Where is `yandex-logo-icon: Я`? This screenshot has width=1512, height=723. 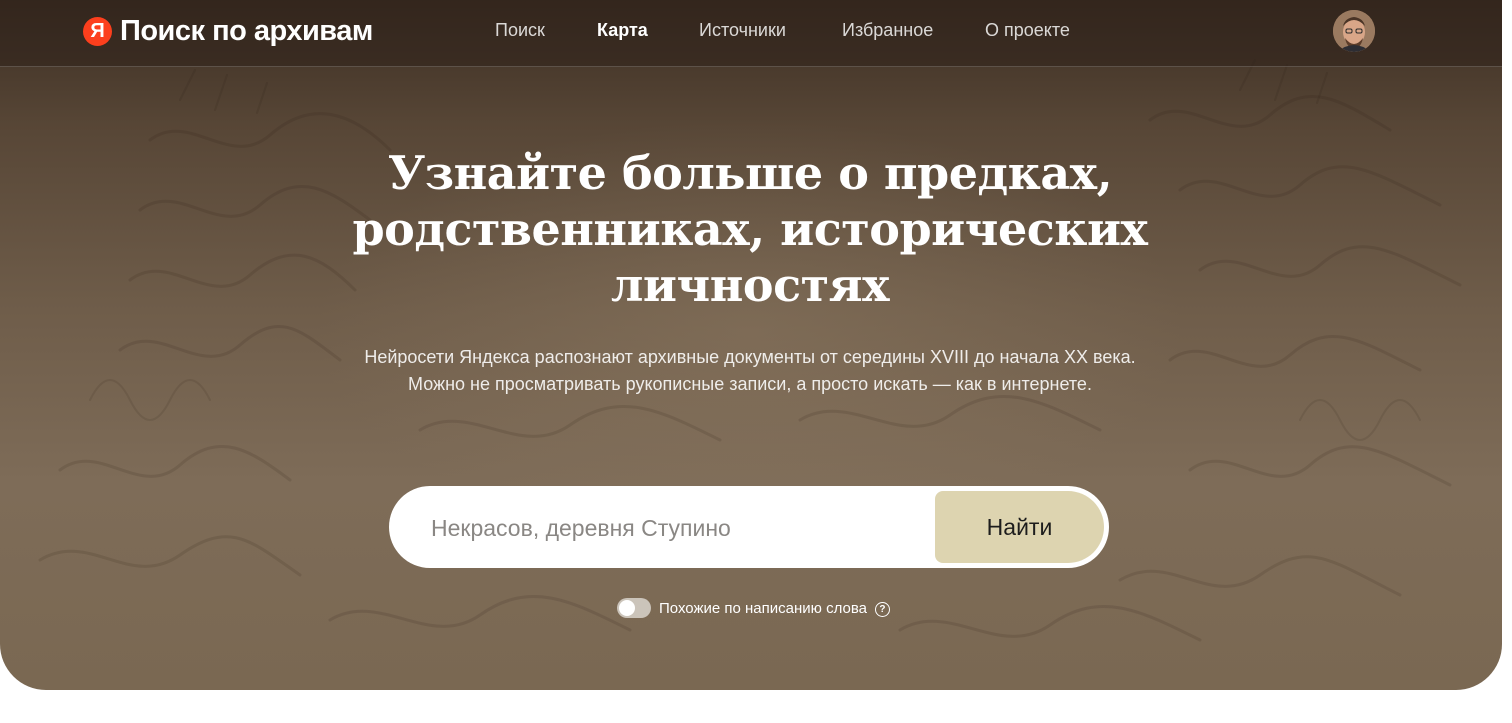 yandex-logo-icon: Я is located at coordinates (97, 31).